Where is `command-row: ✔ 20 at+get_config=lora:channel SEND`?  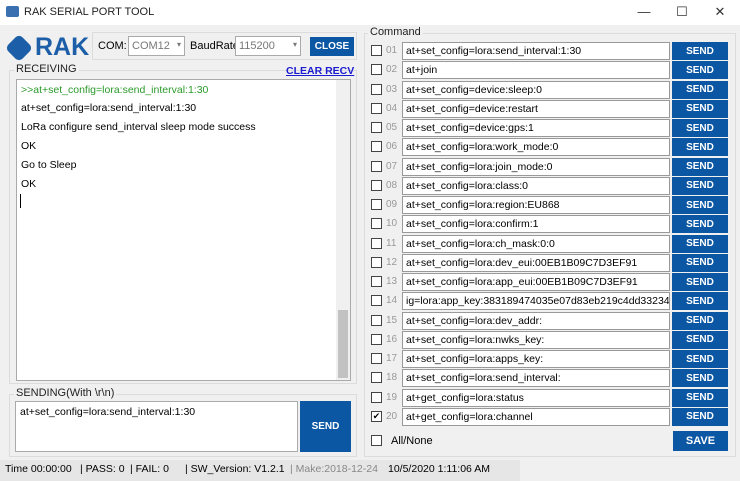
command-row: ✔ 20 at+get_config=lora:channel SEND is located at coordinates (550, 416).